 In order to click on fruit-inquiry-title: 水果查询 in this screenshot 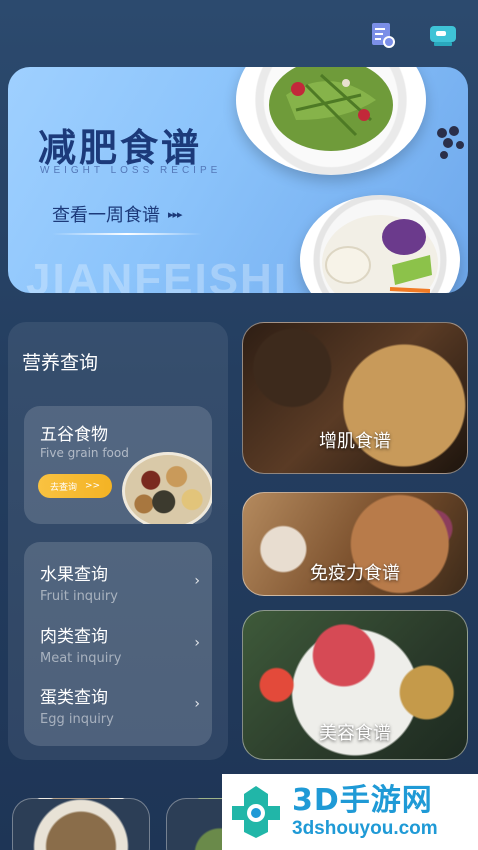, I will do `click(74, 575)`.